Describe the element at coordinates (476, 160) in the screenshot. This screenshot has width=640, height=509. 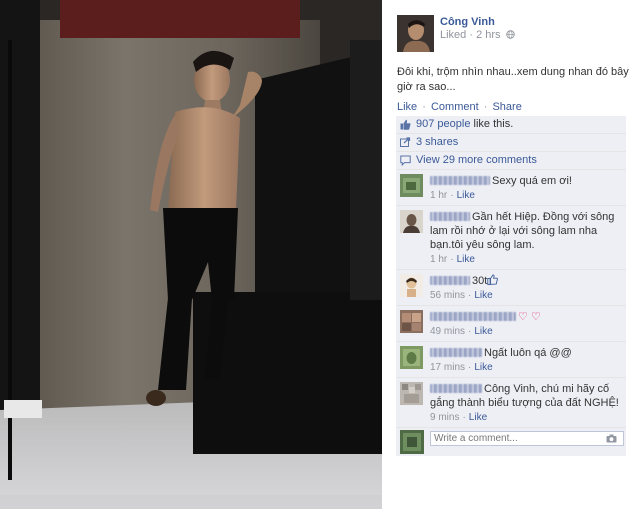
I see `view-more-comments-link: View 29 more comments` at that location.